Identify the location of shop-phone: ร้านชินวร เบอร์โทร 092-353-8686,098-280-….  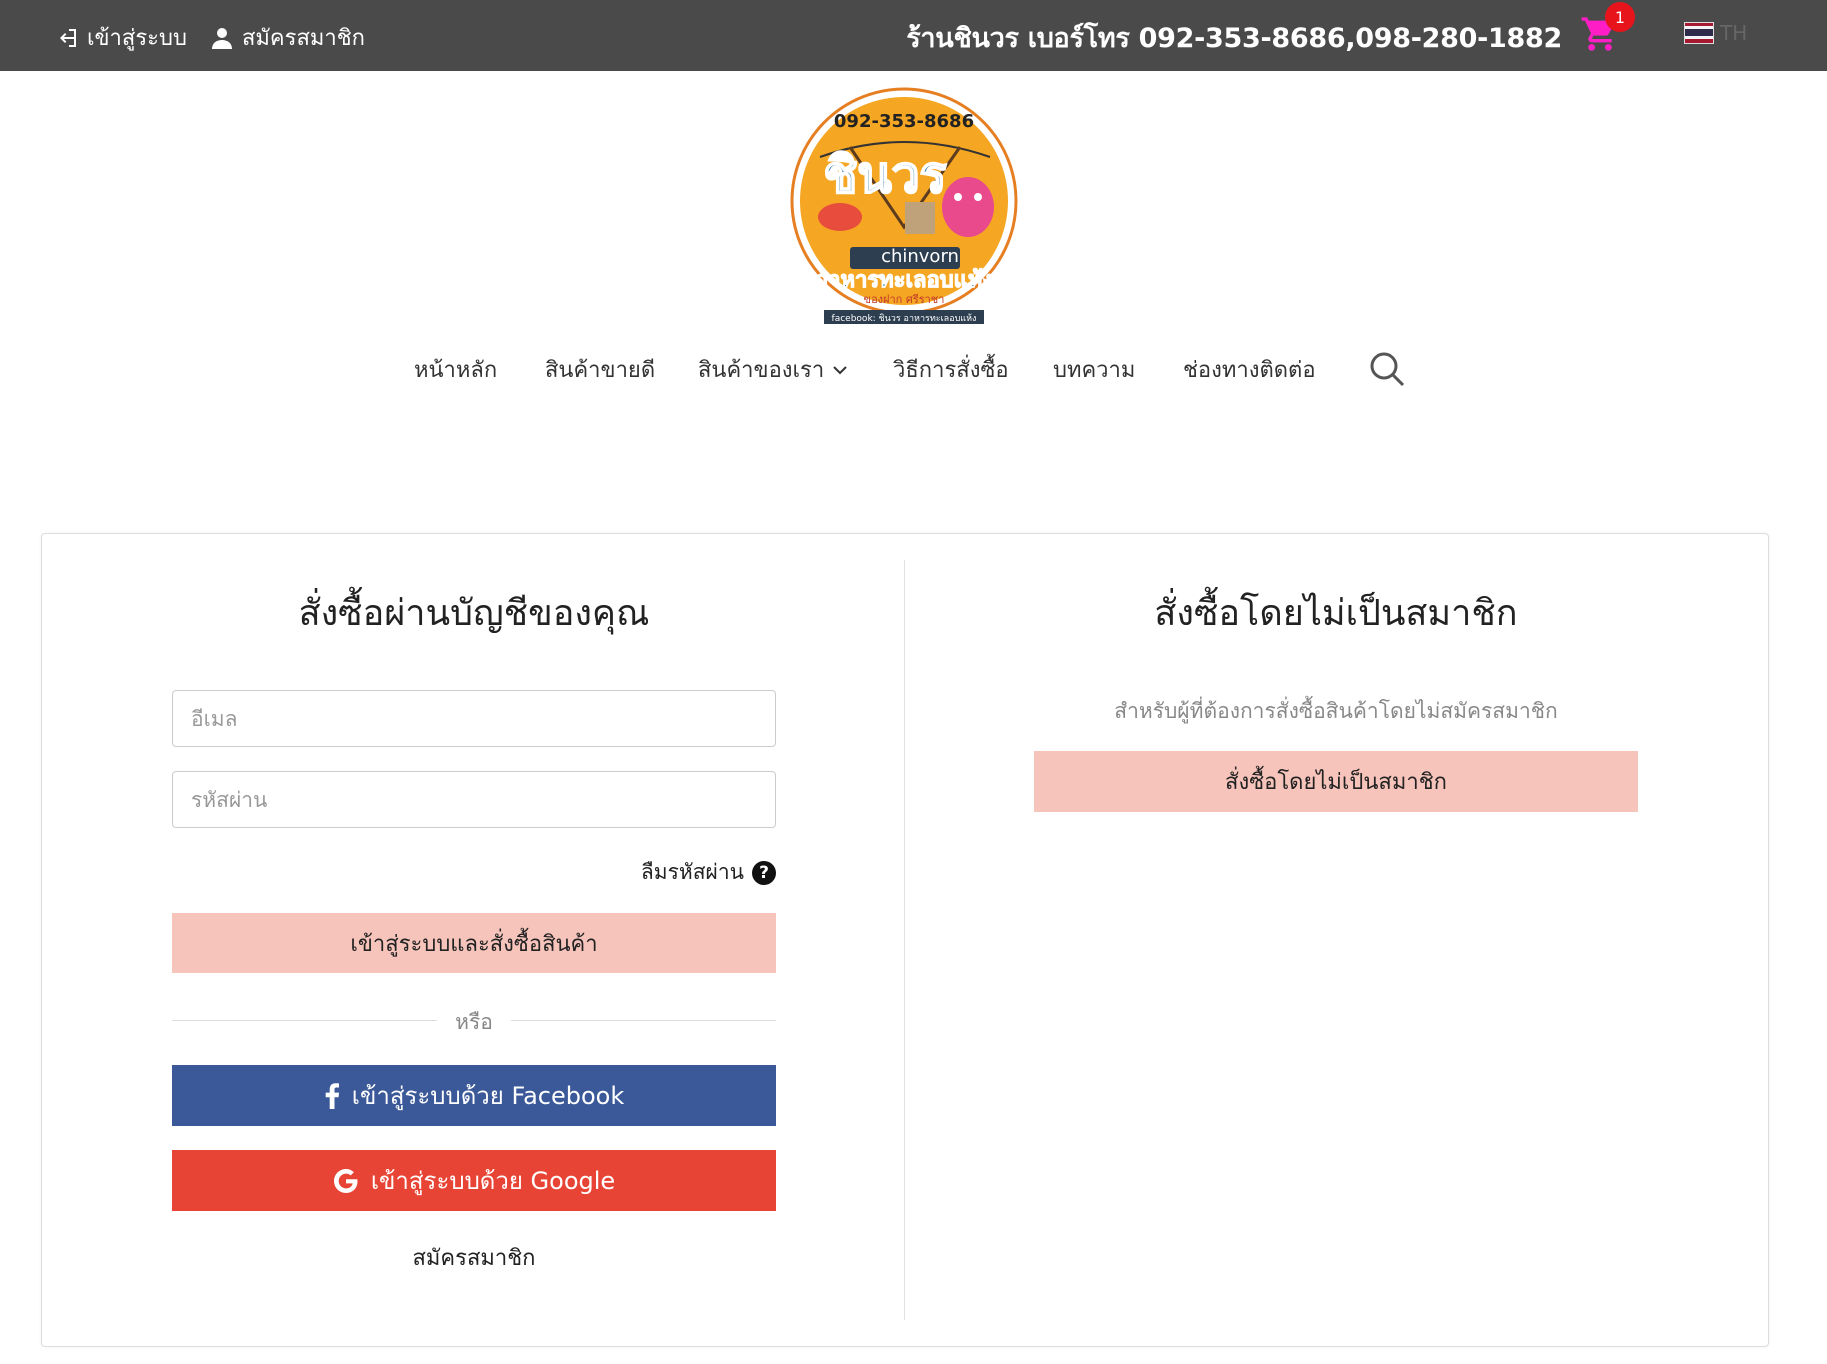
(1234, 38).